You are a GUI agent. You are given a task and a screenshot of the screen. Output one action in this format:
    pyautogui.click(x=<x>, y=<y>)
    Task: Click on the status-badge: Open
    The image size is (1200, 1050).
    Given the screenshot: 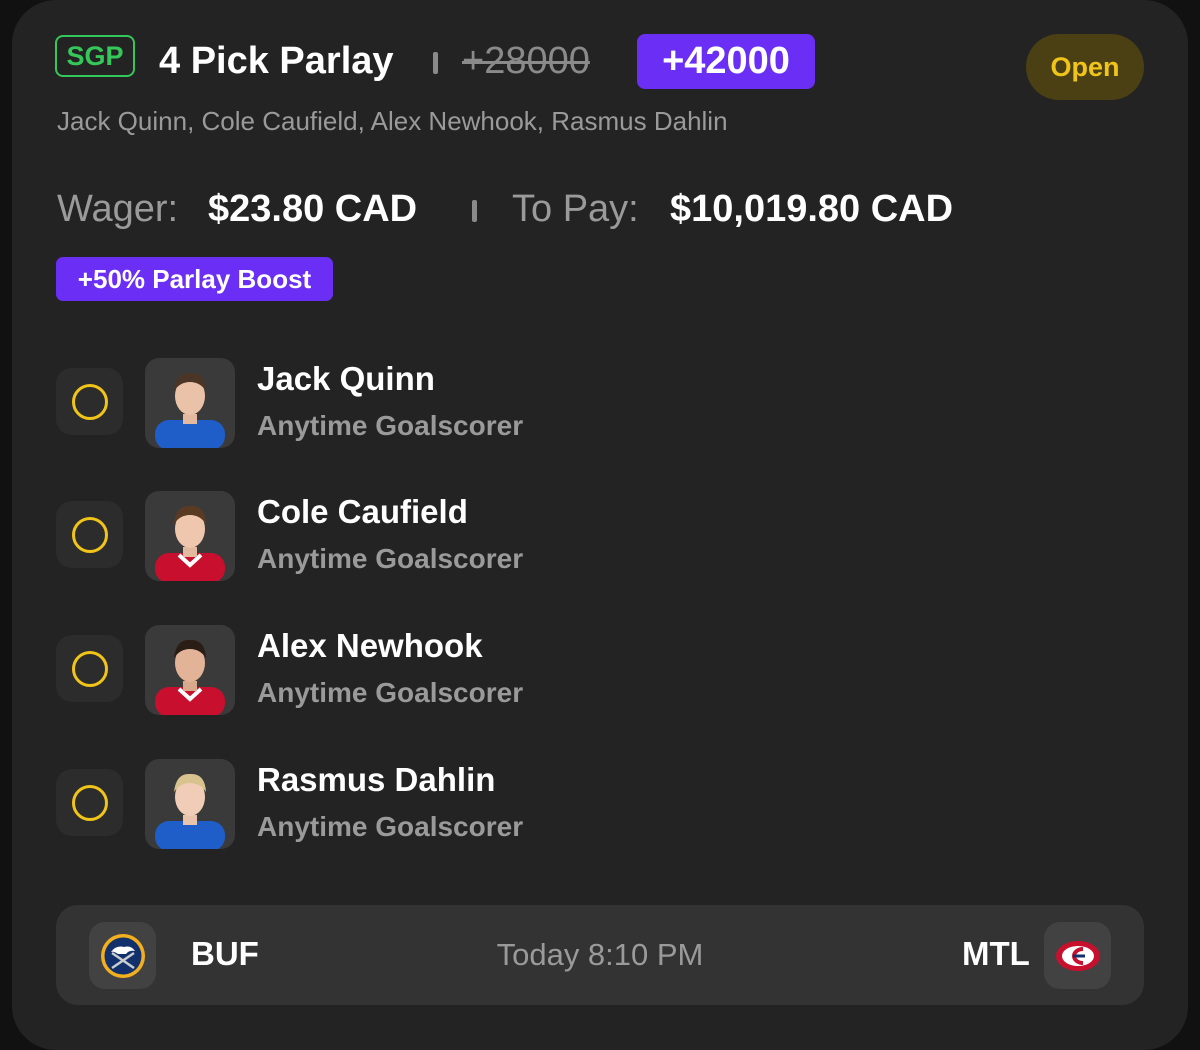 What is the action you would take?
    pyautogui.click(x=1085, y=67)
    